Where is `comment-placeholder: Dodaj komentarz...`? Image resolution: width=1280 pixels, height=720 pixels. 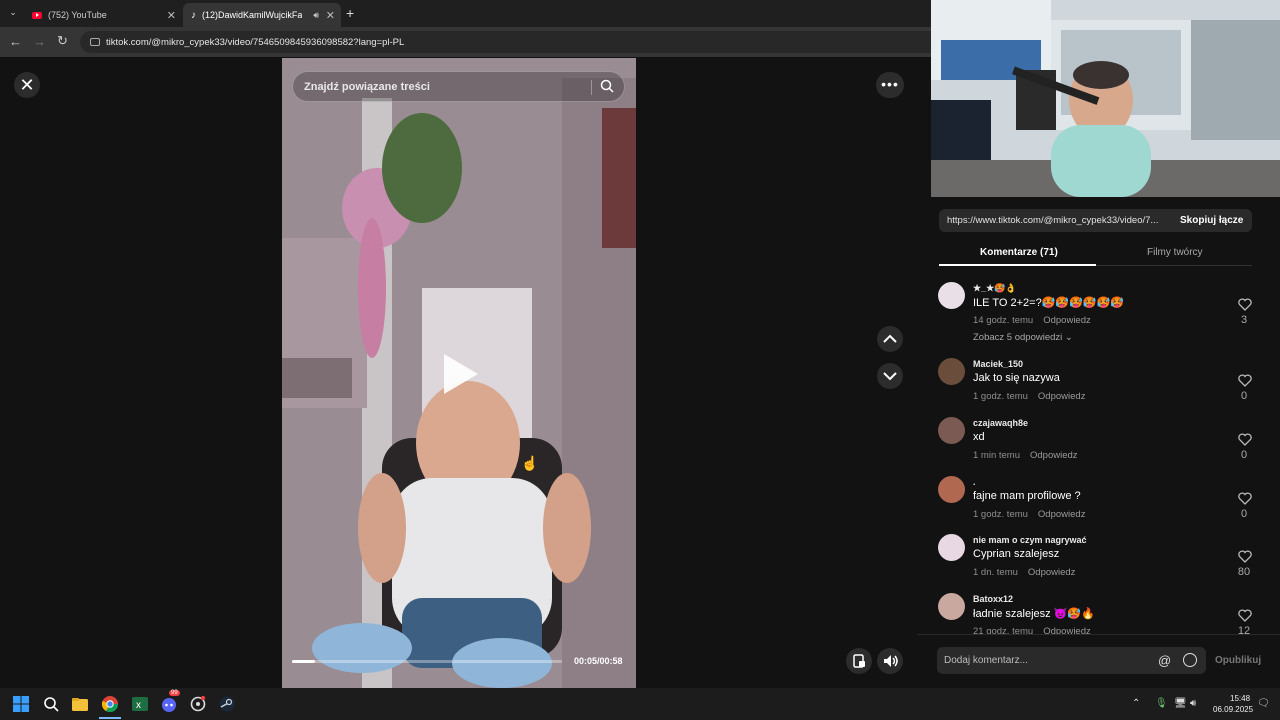 comment-placeholder: Dodaj komentarz... is located at coordinates (986, 660).